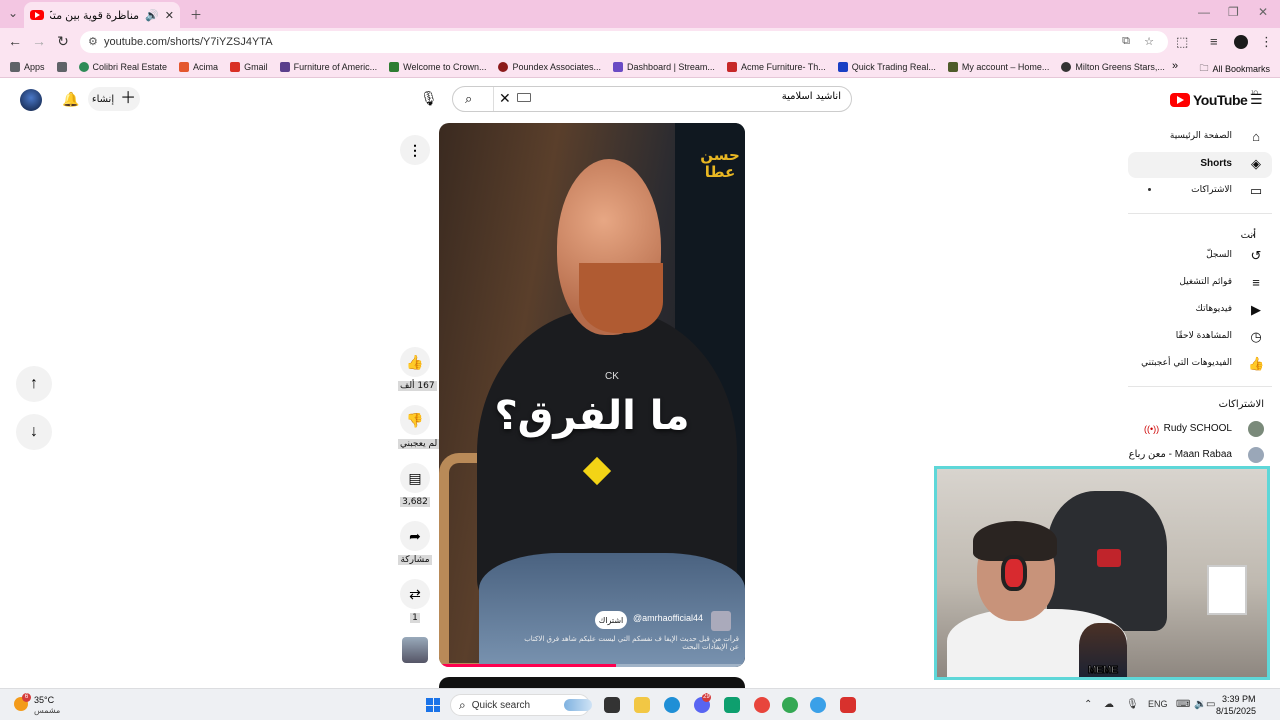 Image resolution: width=1280 pixels, height=720 pixels. What do you see at coordinates (415, 536) in the screenshot?
I see `share-button: ➦` at bounding box center [415, 536].